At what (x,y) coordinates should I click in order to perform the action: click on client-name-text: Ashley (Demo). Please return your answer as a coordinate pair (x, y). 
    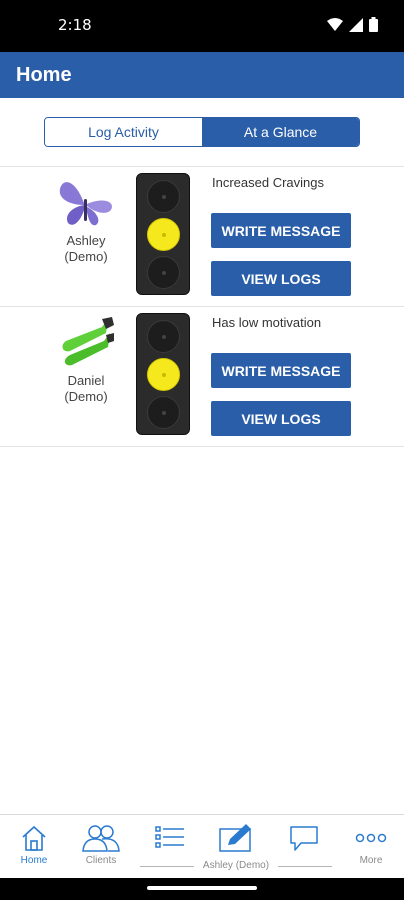
    Looking at the image, I should click on (86, 248).